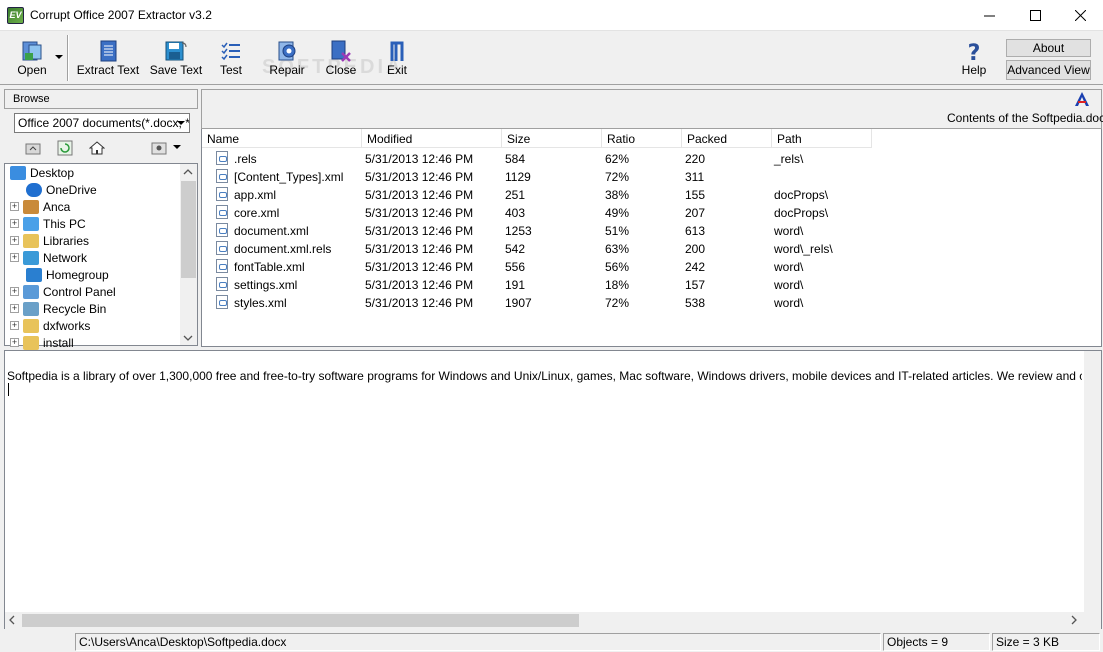  What do you see at coordinates (50, 325) in the screenshot?
I see `tree-item: + dxfworks` at bounding box center [50, 325].